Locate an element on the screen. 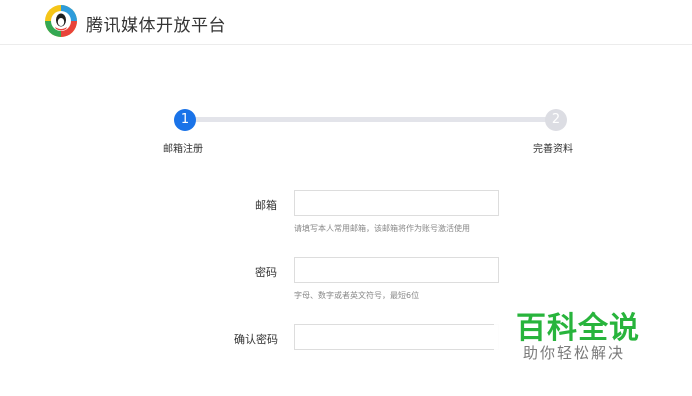 This screenshot has height=396, width=692. step-1-label: 邮箱注册 is located at coordinates (183, 149).